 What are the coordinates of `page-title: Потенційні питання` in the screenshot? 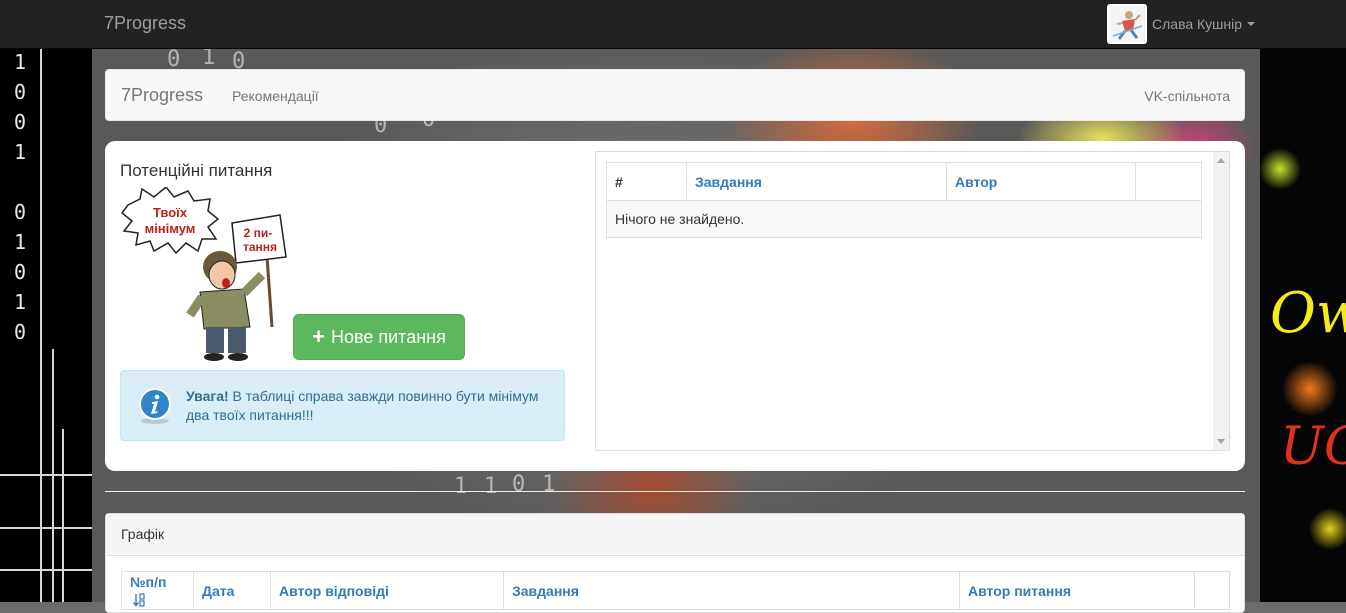 It's located at (196, 170).